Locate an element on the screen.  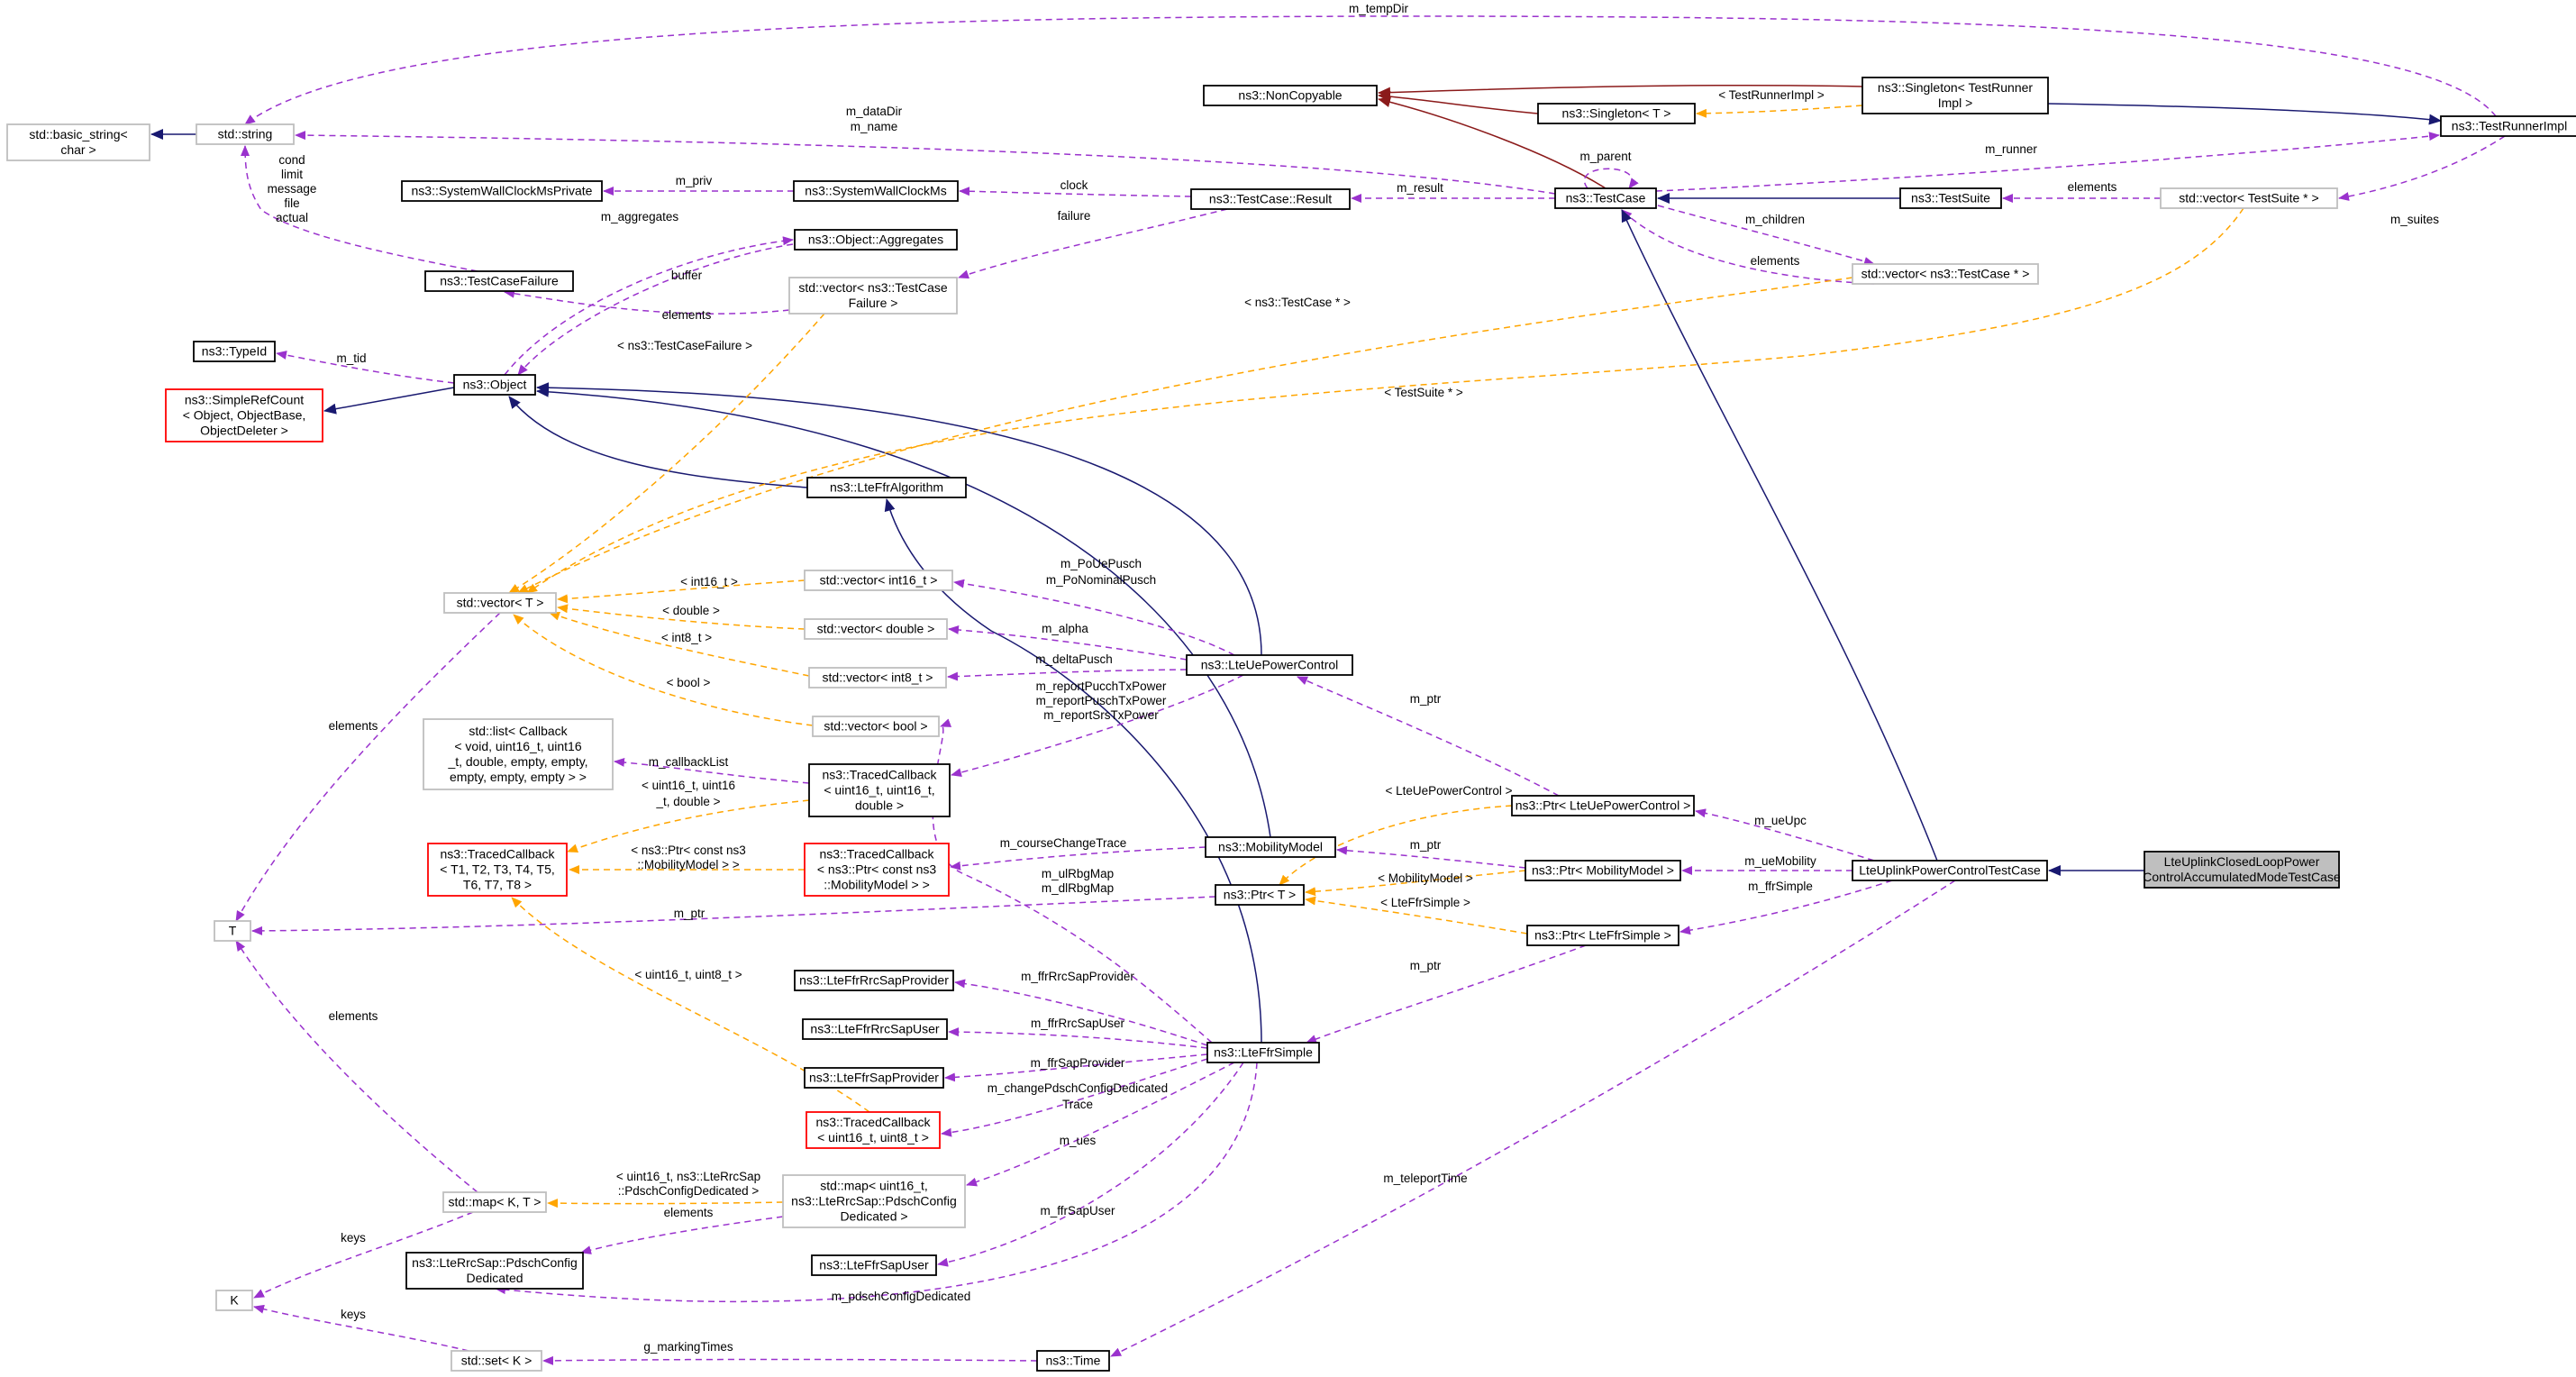
class-node-T: T is located at coordinates (232, 931).